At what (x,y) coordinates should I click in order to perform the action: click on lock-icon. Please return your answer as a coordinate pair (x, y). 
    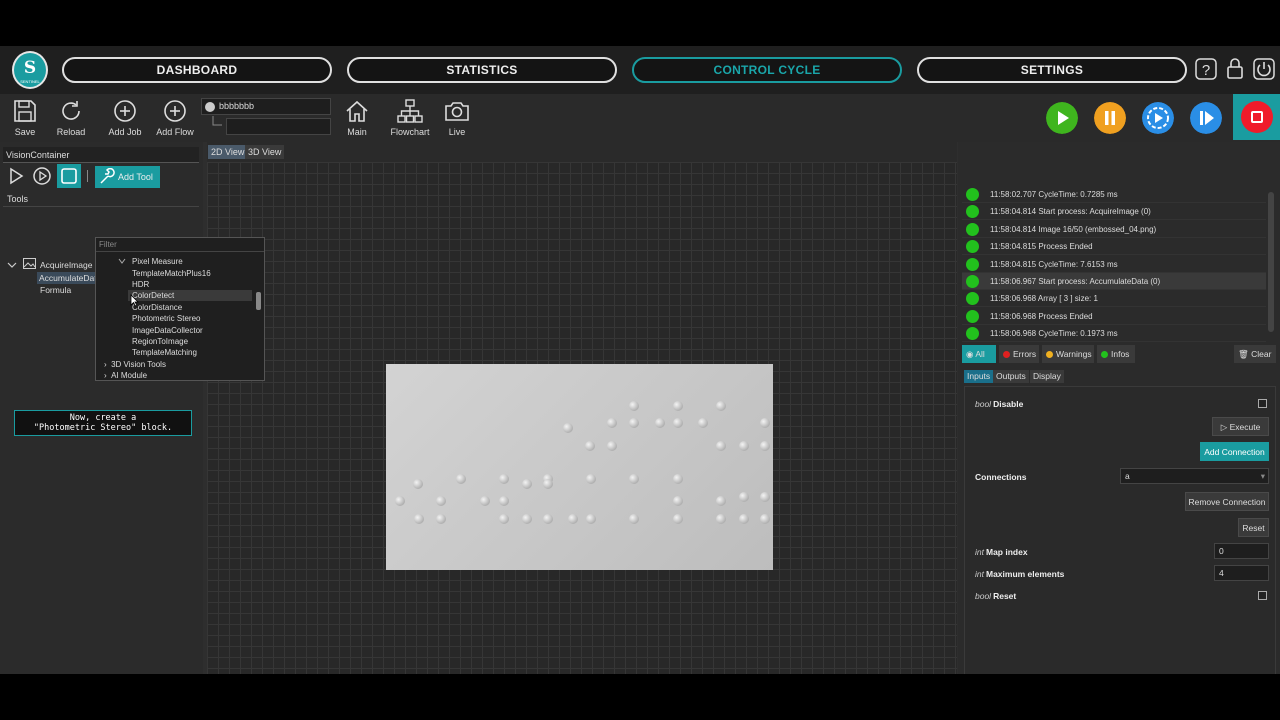
    Looking at the image, I should click on (1235, 69).